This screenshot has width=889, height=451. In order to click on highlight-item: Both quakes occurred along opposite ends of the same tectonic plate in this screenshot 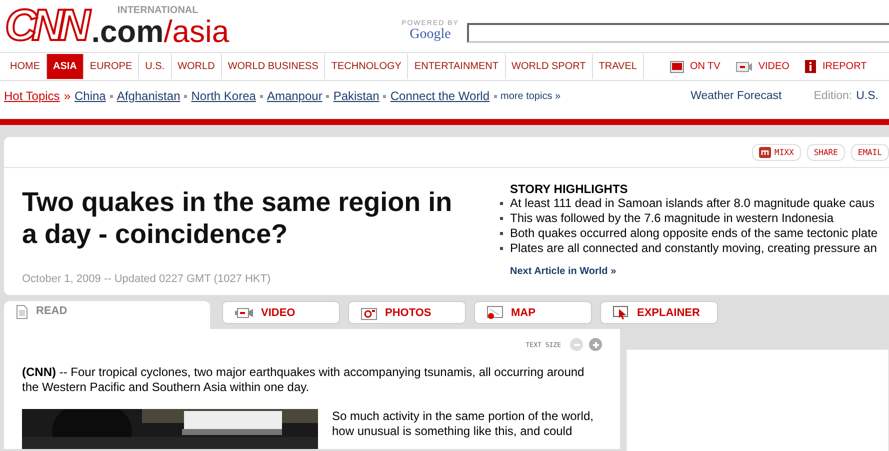, I will do `click(694, 233)`.